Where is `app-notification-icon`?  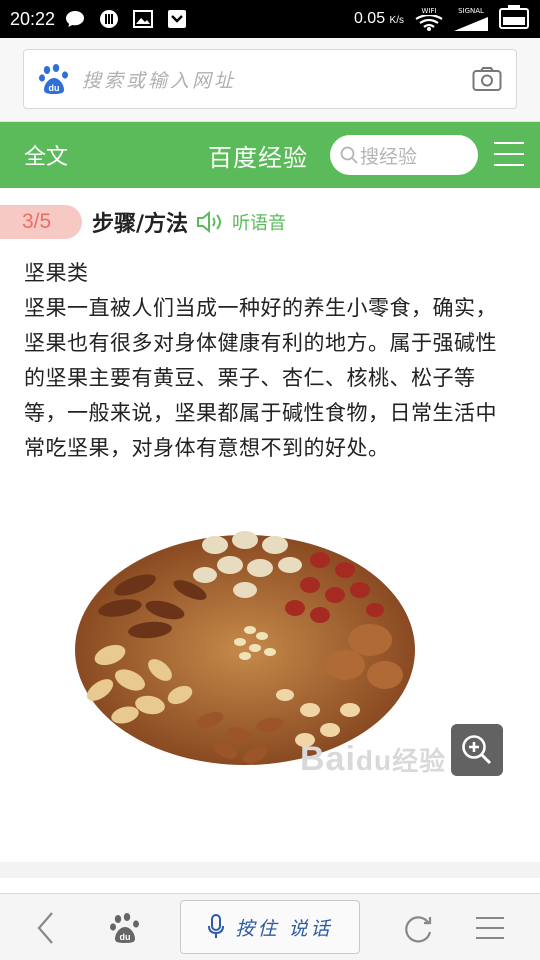
app-notification-icon is located at coordinates (109, 19).